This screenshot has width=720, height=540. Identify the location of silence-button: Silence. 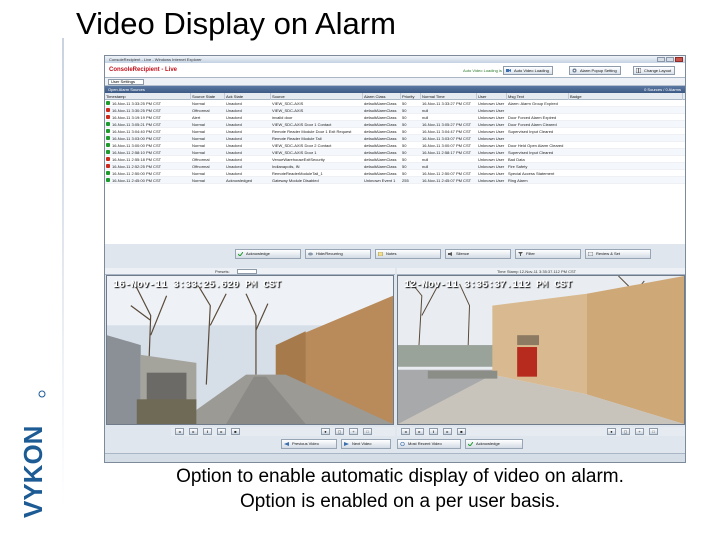
(478, 254).